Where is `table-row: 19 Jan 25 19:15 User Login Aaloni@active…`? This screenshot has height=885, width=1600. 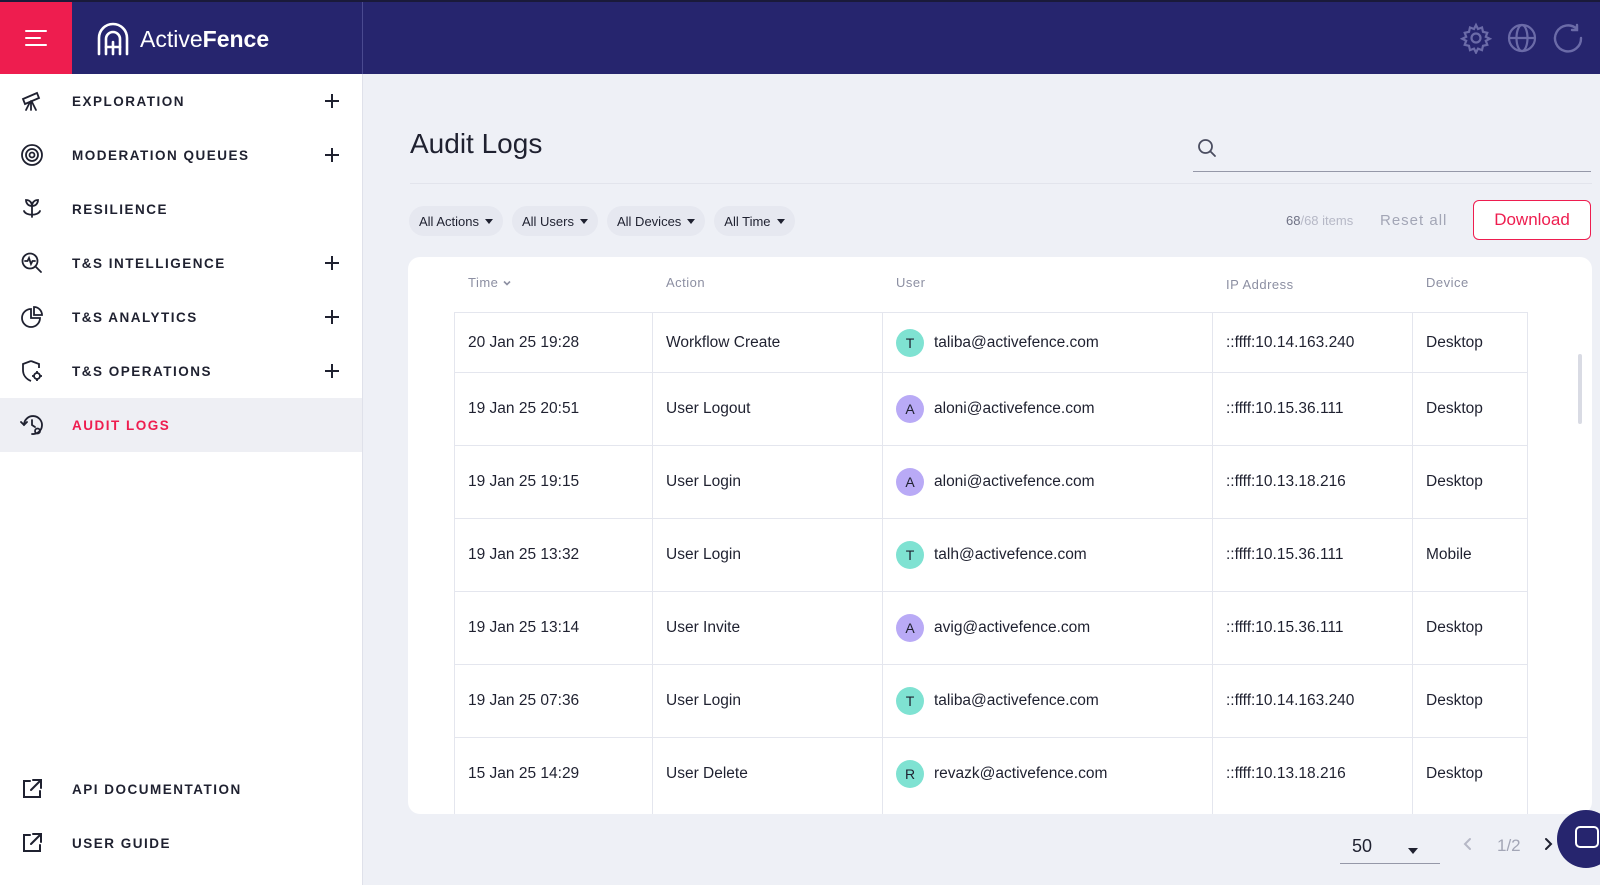
table-row: 19 Jan 25 19:15 User Login Aaloni@active… is located at coordinates (990, 481).